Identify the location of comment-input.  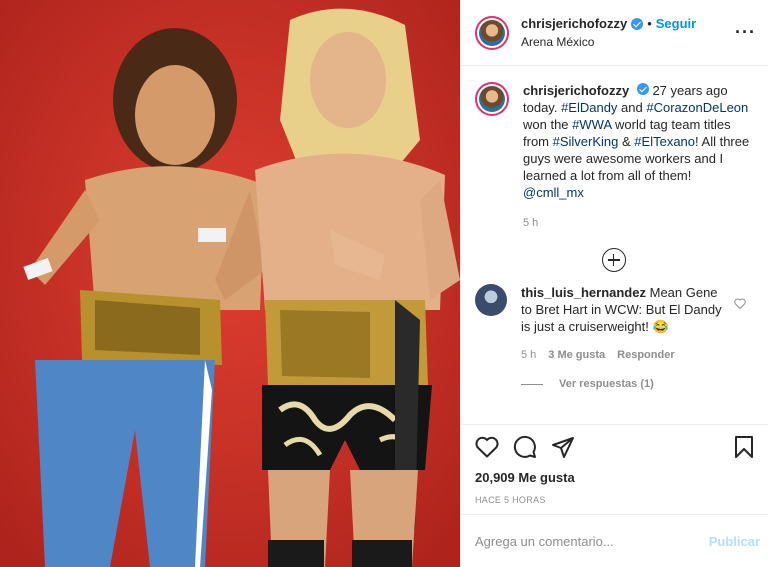
(592, 541).